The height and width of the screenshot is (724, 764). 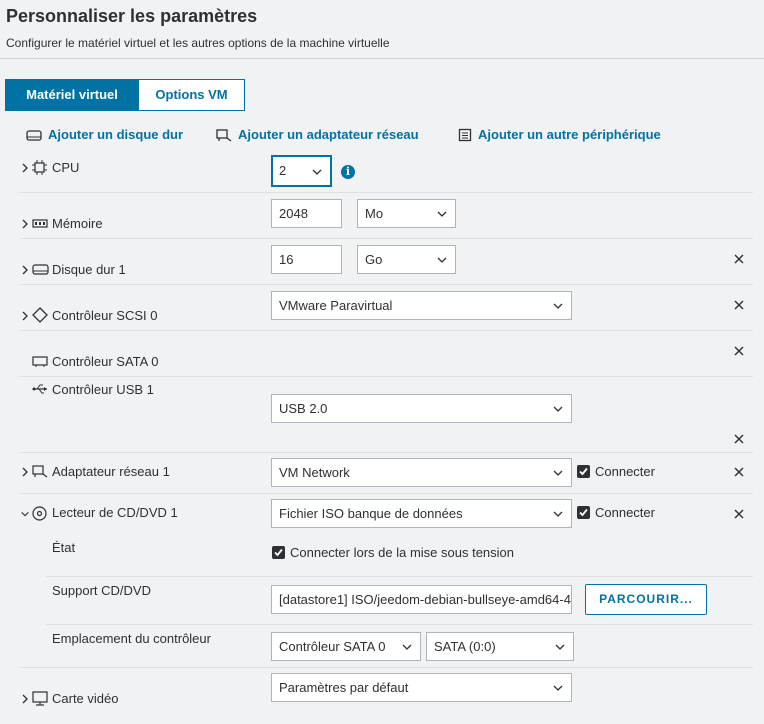 I want to click on monitor-icon, so click(x=40, y=698).